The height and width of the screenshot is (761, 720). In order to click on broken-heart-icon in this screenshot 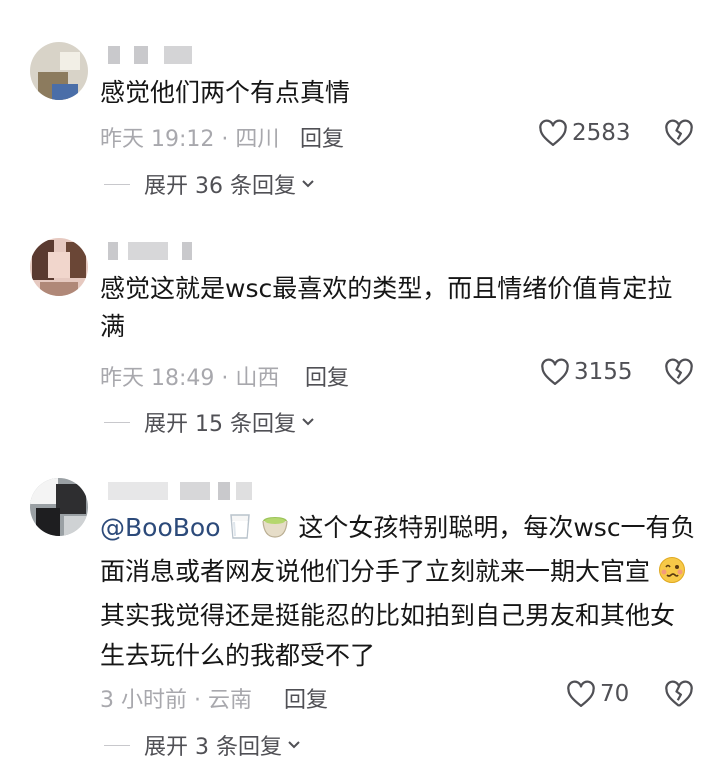, I will do `click(679, 693)`.